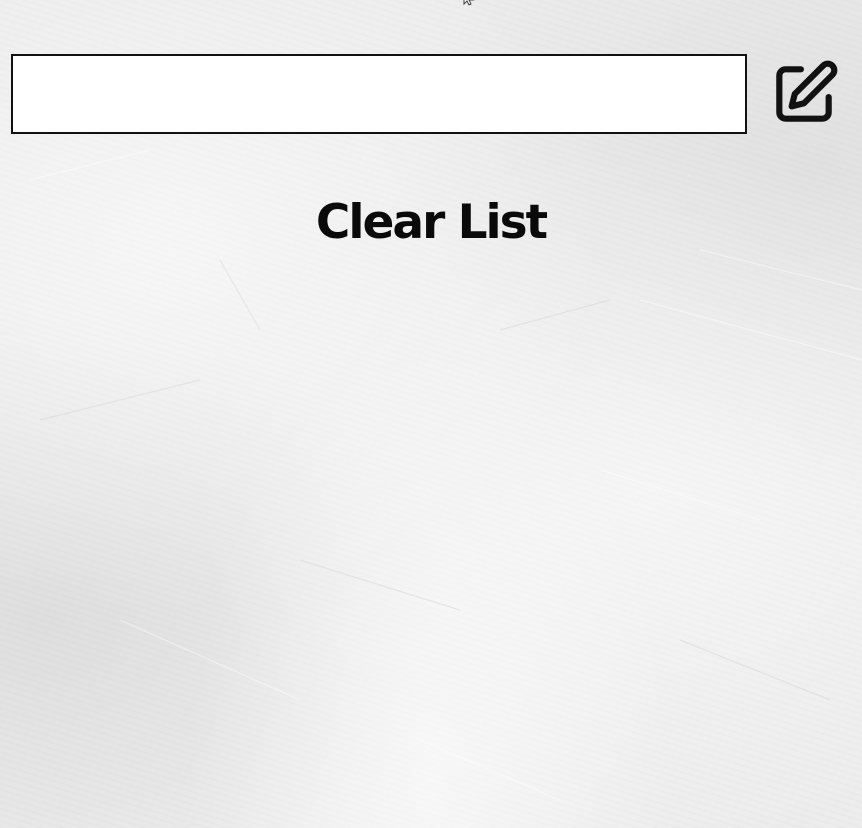 The width and height of the screenshot is (862, 828). I want to click on mouse-cursor-icon, so click(469, 3).